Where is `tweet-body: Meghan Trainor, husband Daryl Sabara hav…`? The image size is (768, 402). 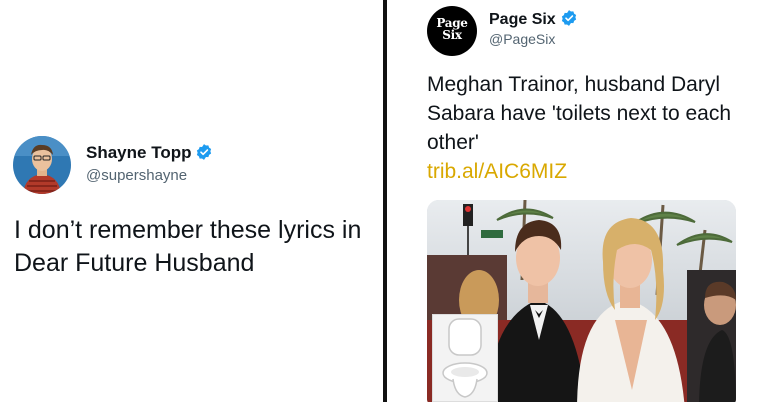 tweet-body: Meghan Trainor, husband Daryl Sabara hav… is located at coordinates (579, 113).